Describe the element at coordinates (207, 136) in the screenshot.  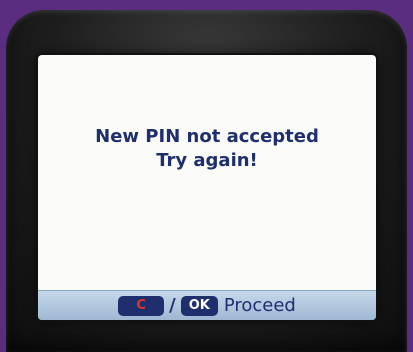
I see `message-line-1: New PIN not accepted` at that location.